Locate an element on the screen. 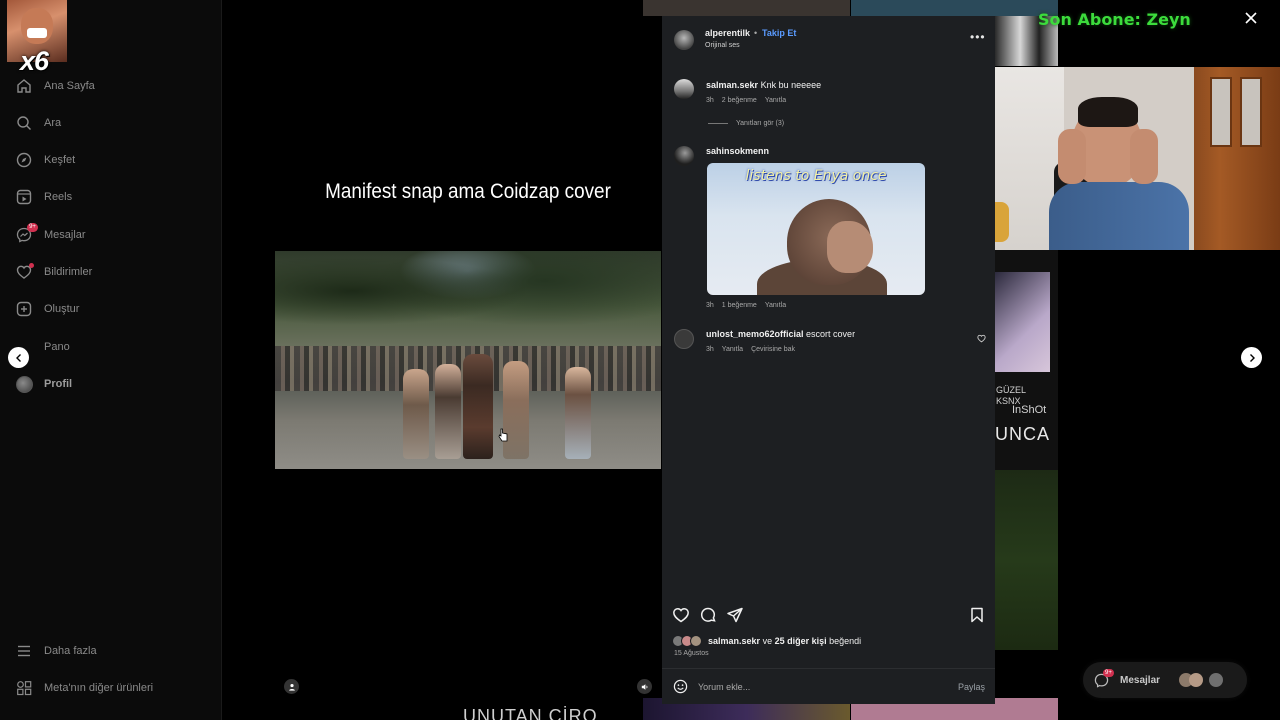 Image resolution: width=1280 pixels, height=720 pixels. compass-icon is located at coordinates (24, 160).